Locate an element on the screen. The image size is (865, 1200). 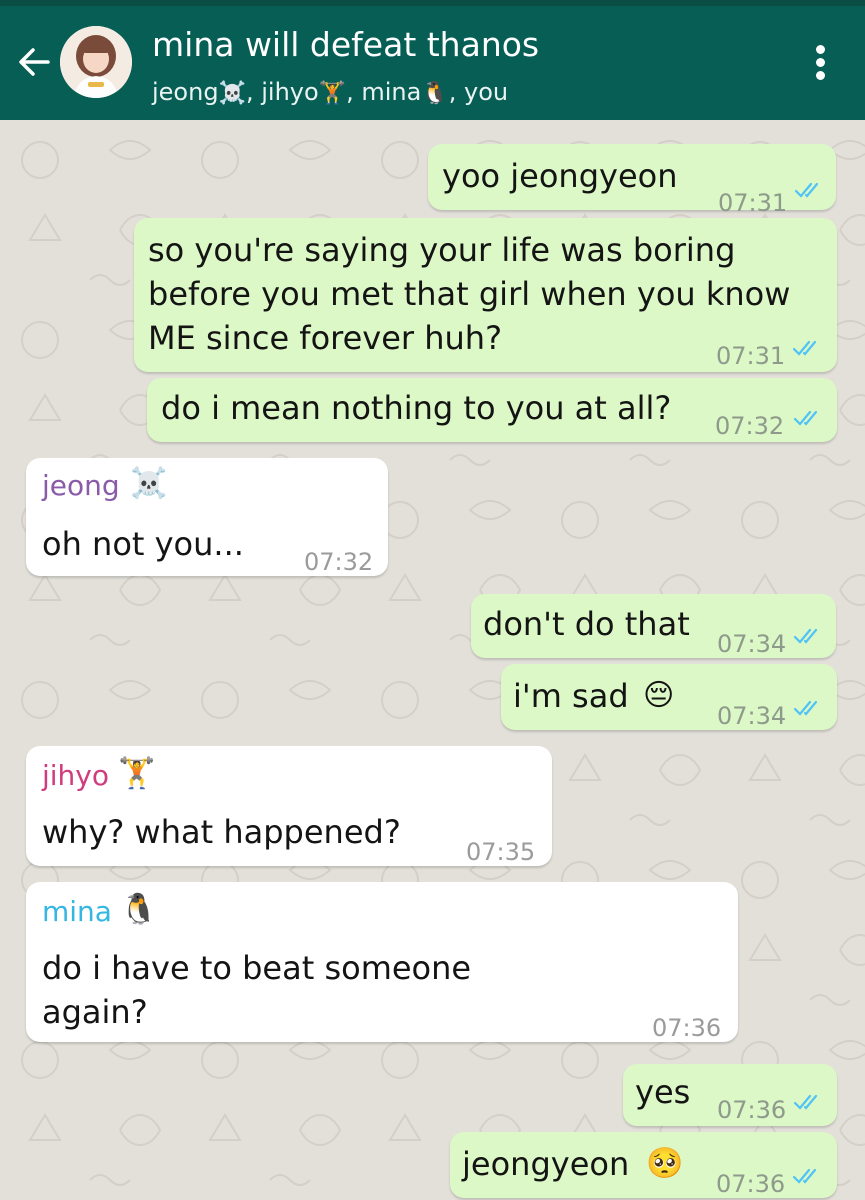
pleading-face-emoji-icon: 🥺 is located at coordinates (665, 1163).